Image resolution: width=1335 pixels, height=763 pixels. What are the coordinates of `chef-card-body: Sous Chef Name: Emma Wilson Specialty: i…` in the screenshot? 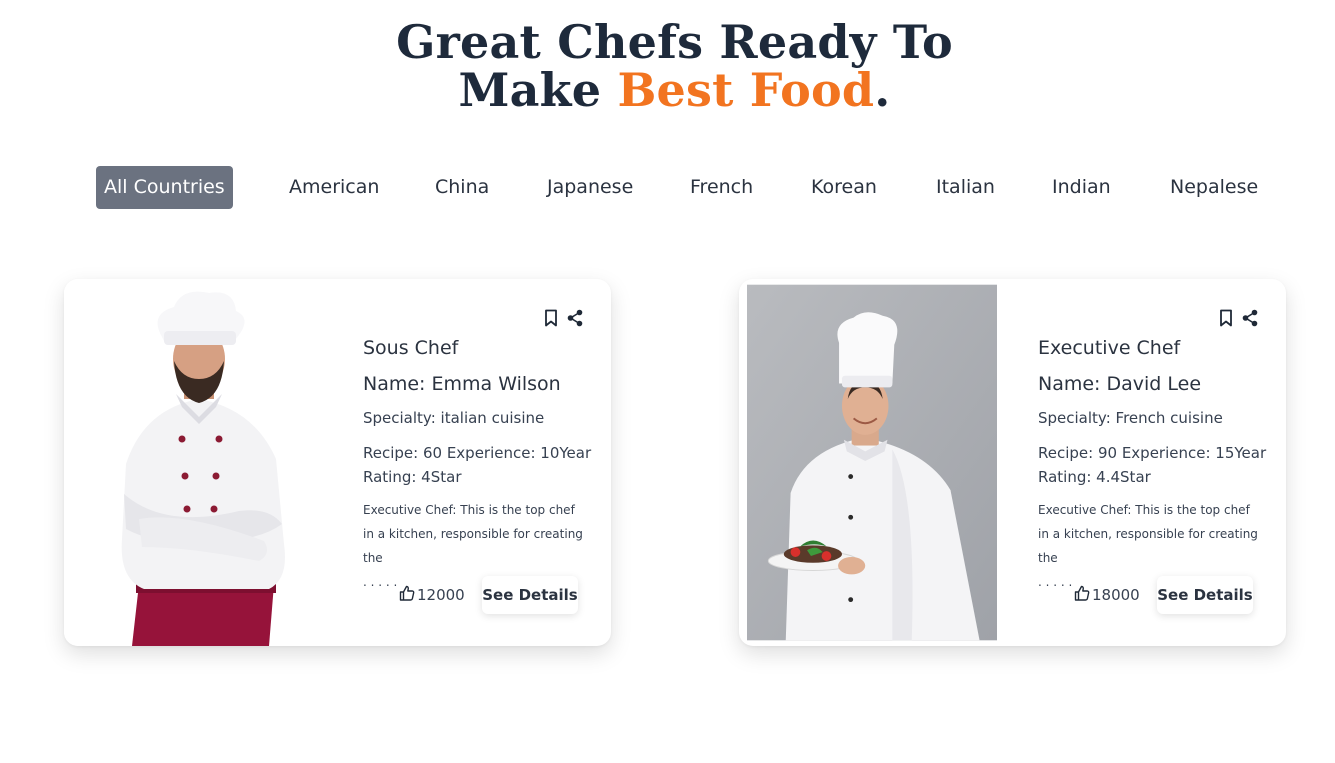 It's located at (478, 462).